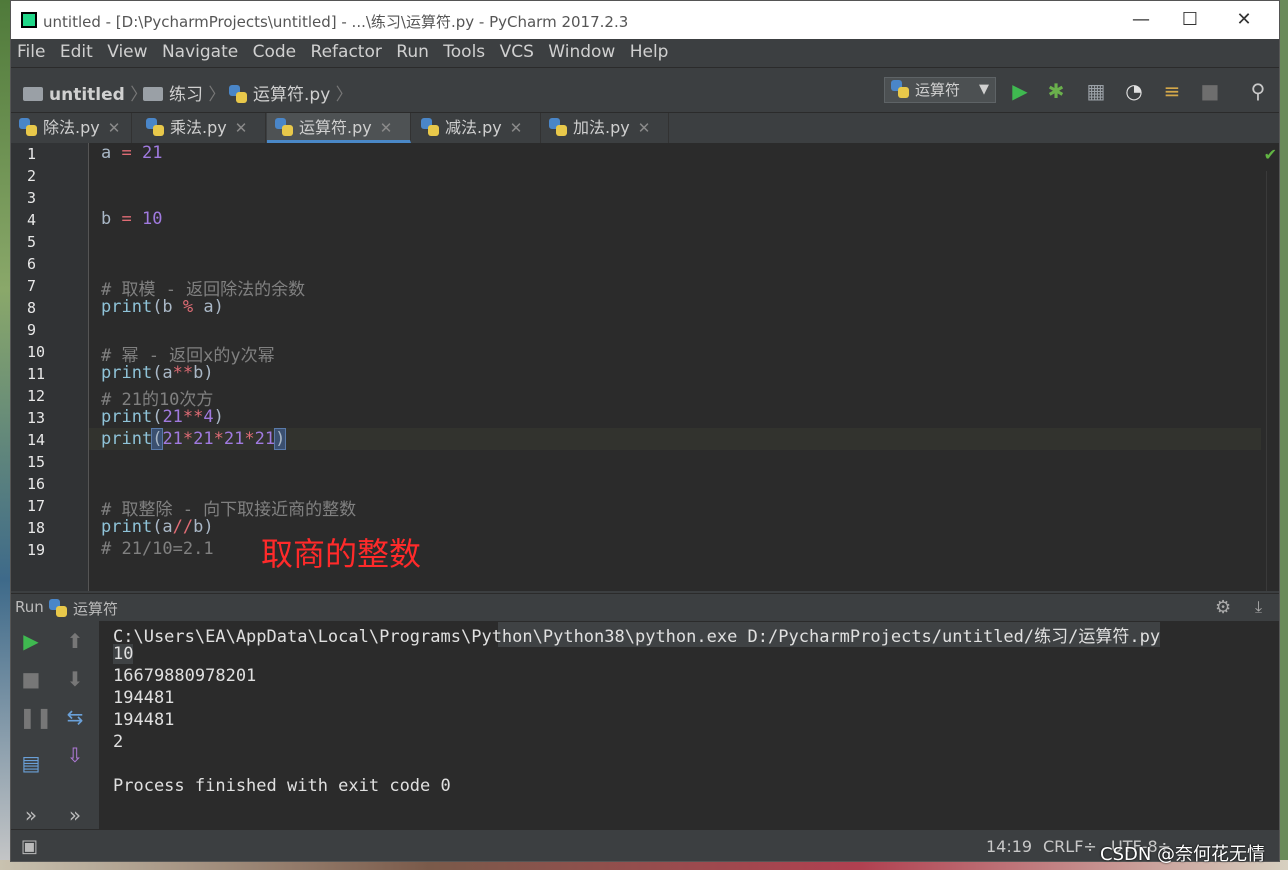  I want to click on code-line: print(b % a), so click(162, 307).